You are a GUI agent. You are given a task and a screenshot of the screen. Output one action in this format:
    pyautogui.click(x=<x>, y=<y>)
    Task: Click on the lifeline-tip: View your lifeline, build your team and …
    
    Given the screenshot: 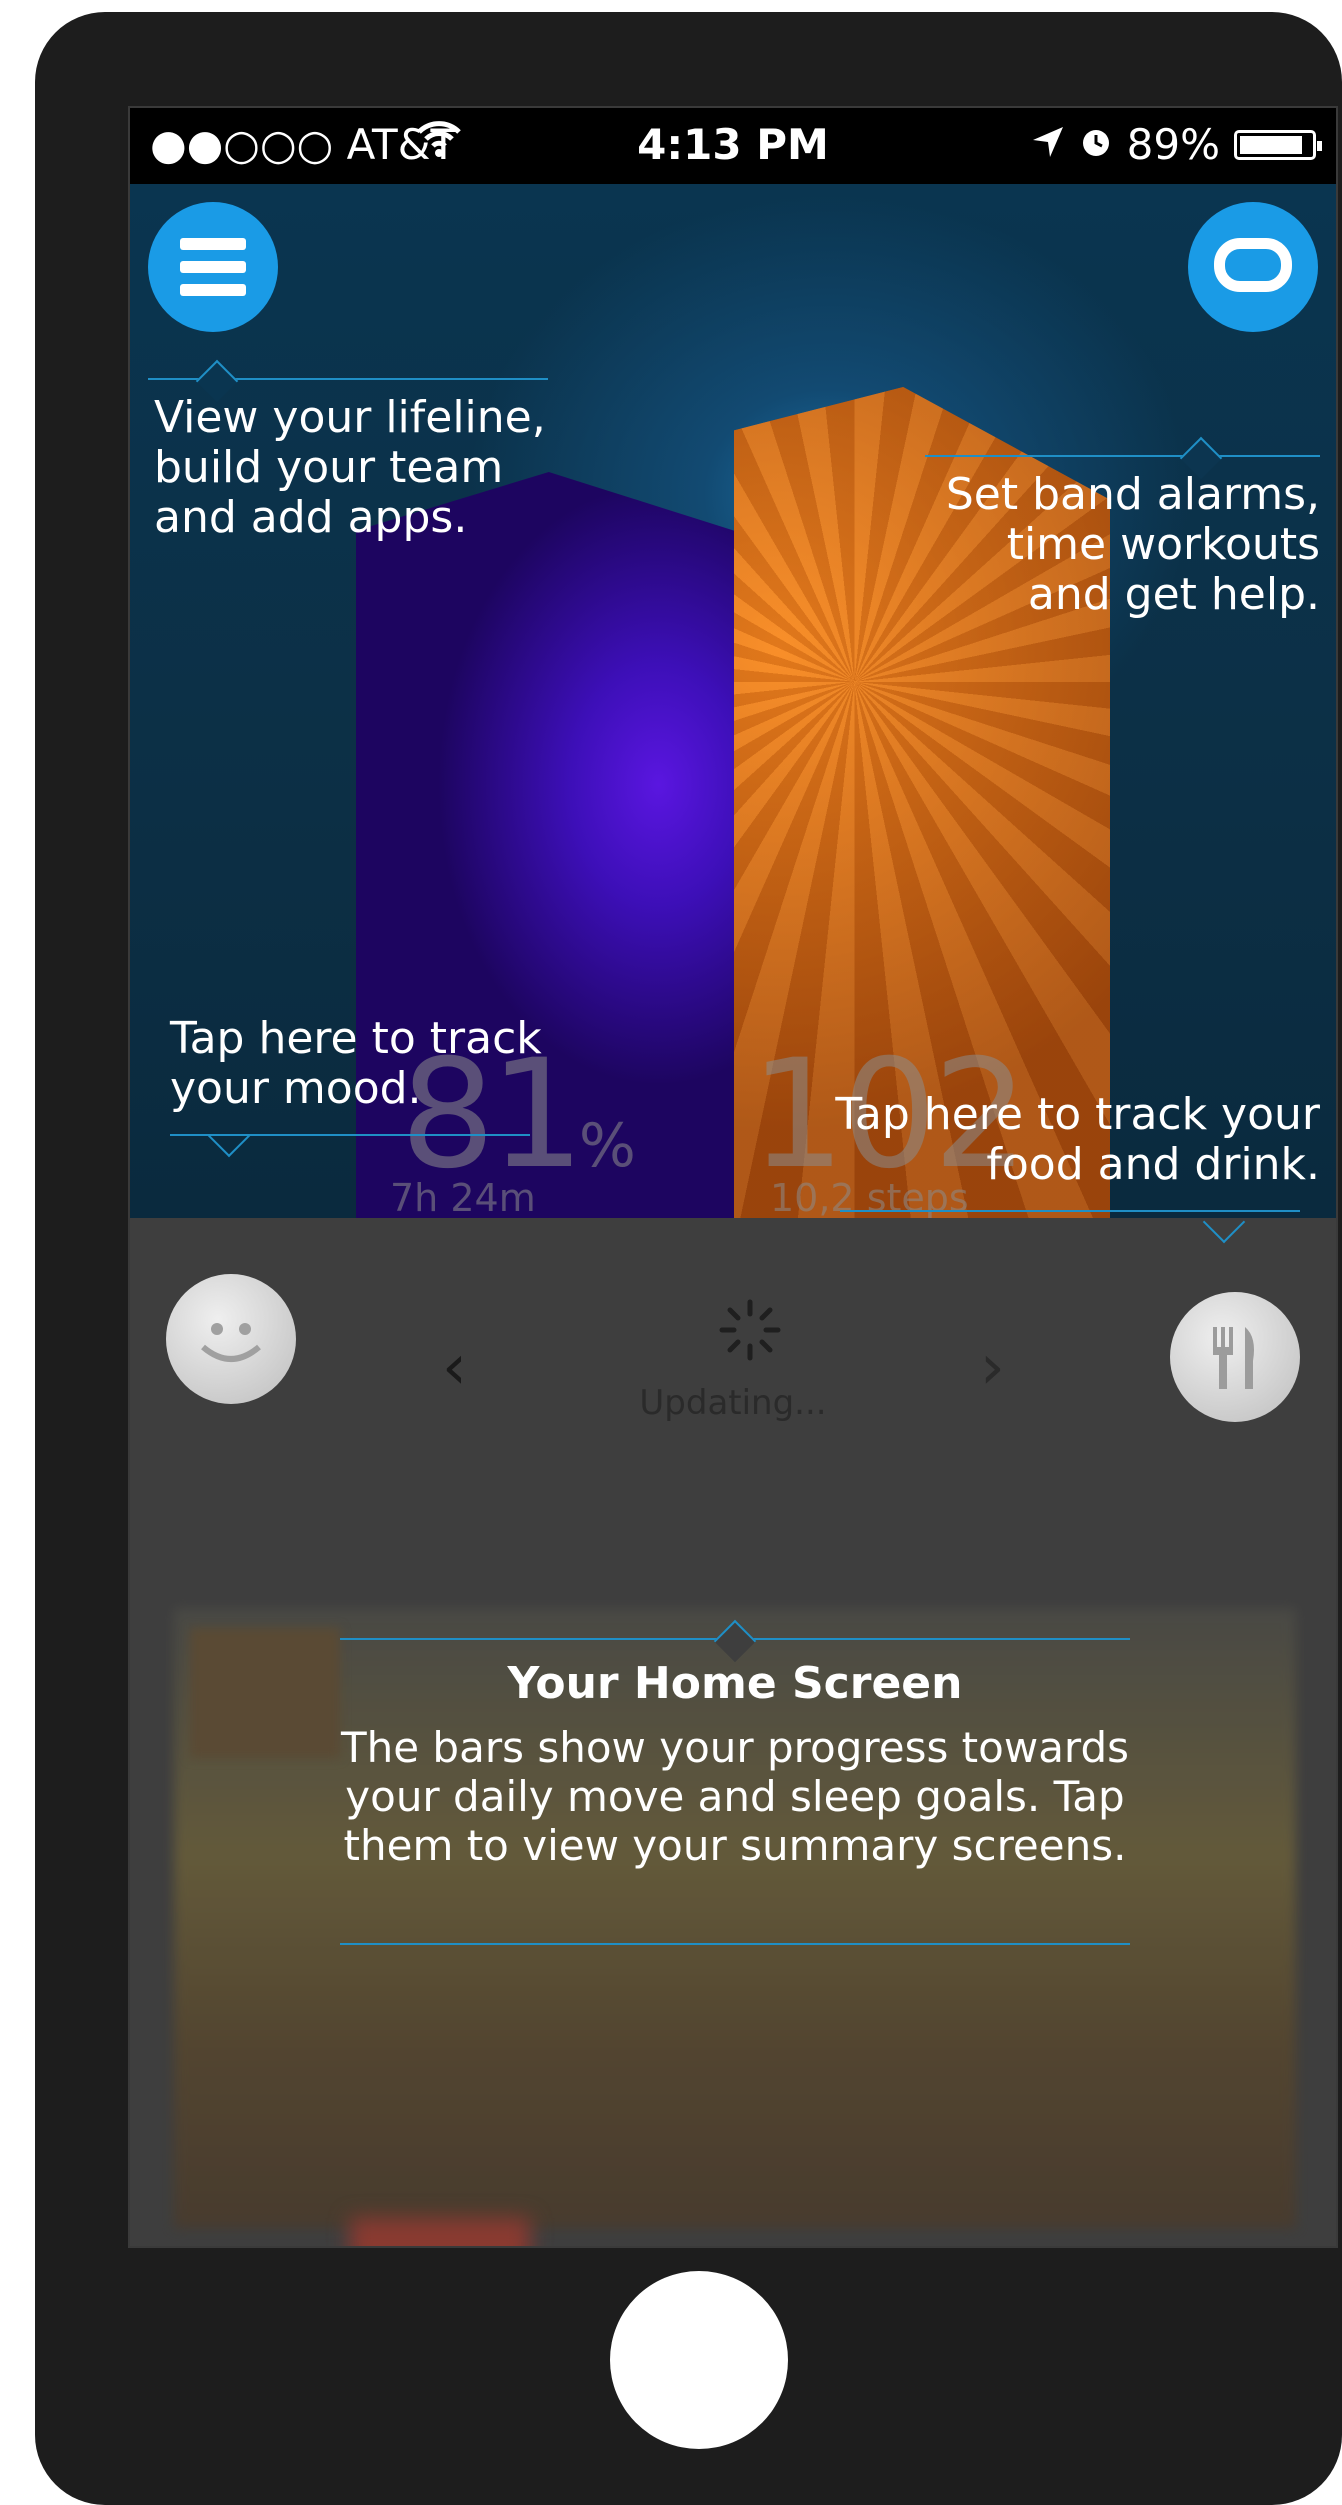 What is the action you would take?
    pyautogui.click(x=350, y=467)
    